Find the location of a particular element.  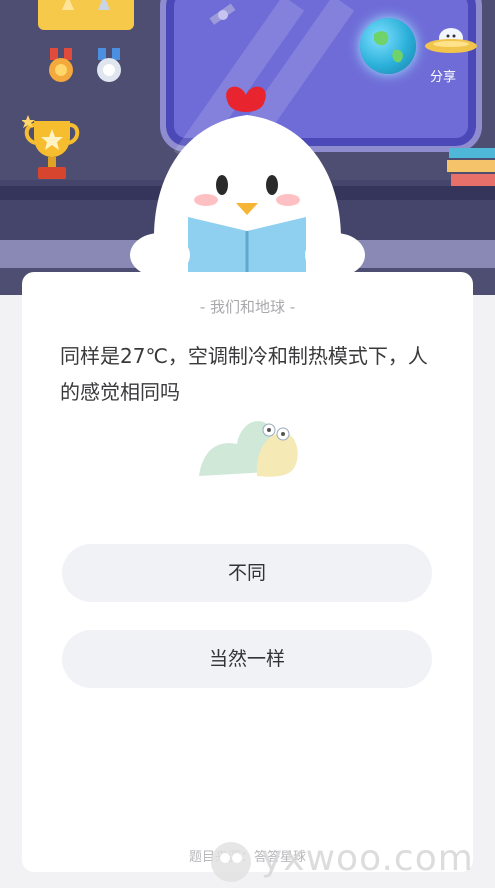

chick-mascot is located at coordinates (247, 185).